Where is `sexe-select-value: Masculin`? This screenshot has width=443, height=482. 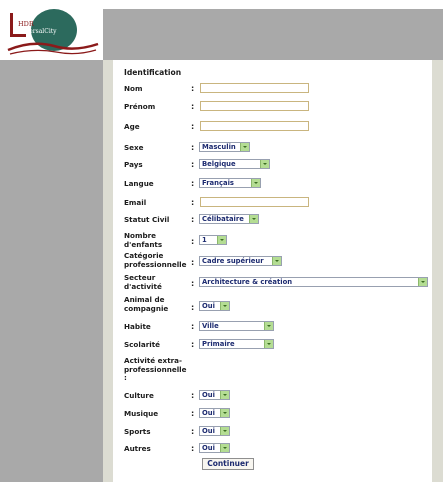
sexe-select-value: Masculin is located at coordinates (219, 147).